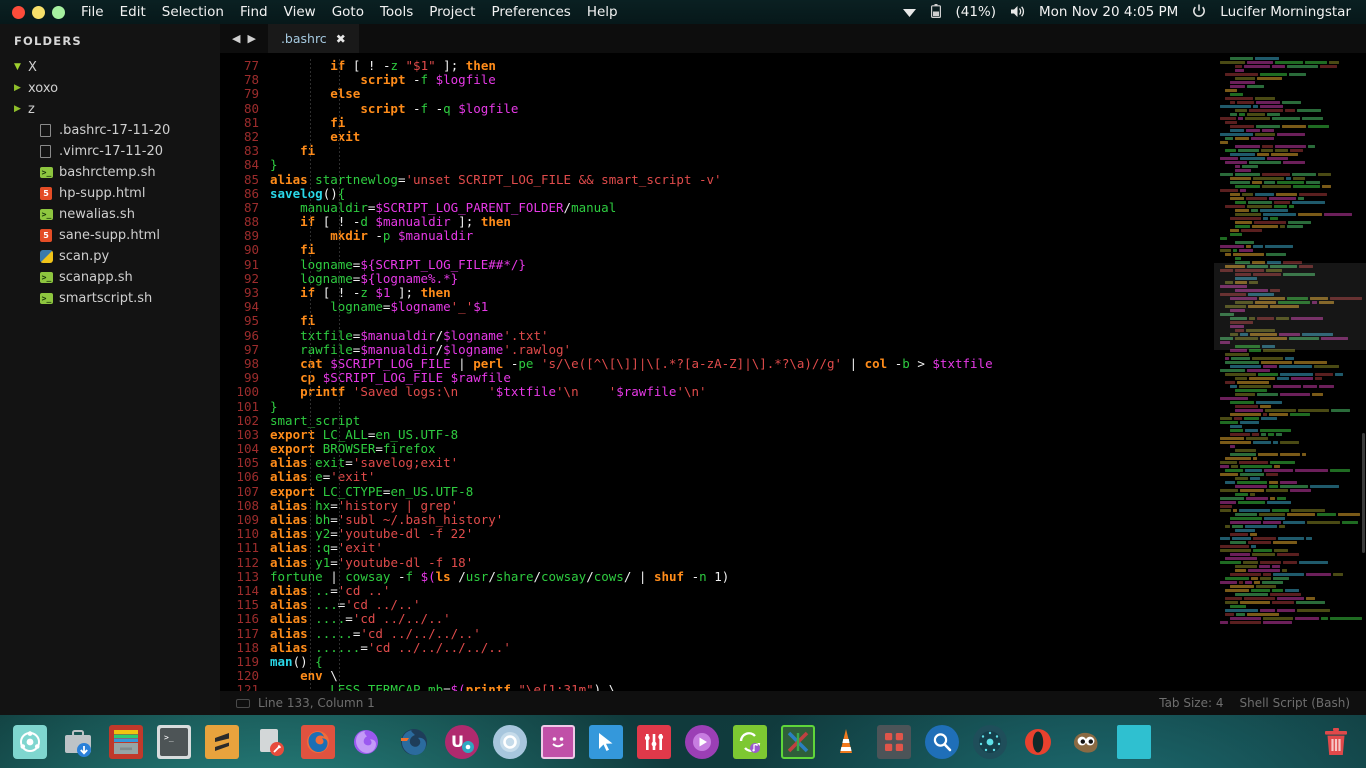 The image size is (1366, 768). Describe the element at coordinates (558, 742) in the screenshot. I see `dock-item-emoji` at that location.